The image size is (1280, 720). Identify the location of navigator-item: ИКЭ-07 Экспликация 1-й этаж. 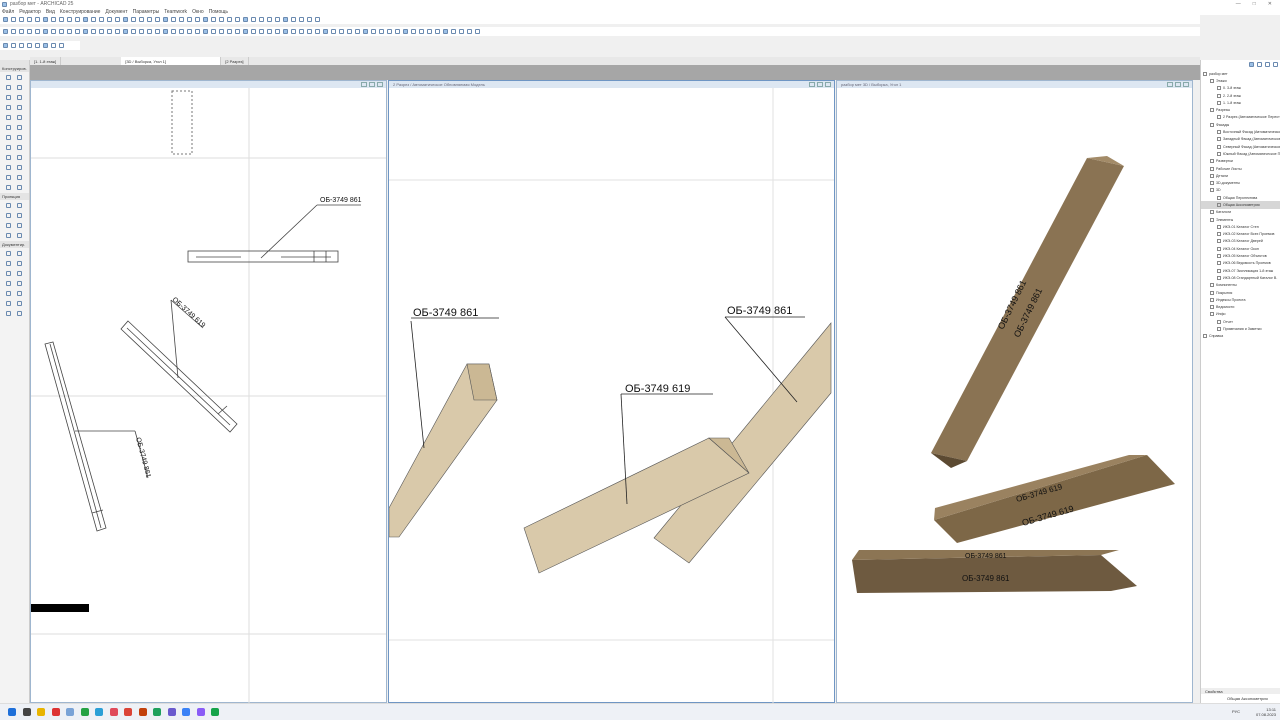
(1240, 270).